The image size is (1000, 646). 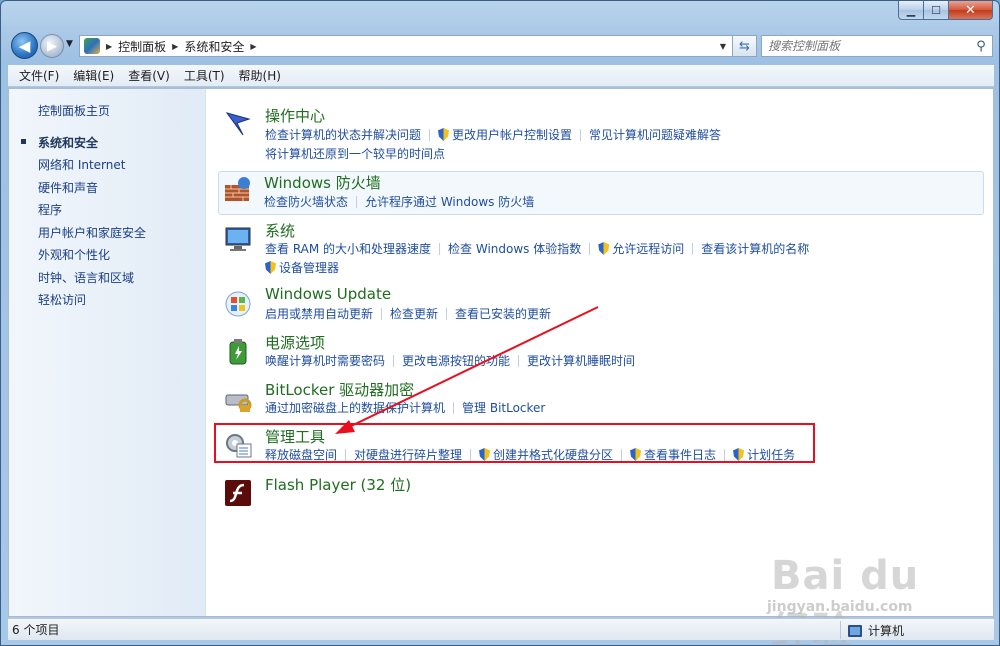 I want to click on refresh-button: ⇆, so click(x=745, y=46).